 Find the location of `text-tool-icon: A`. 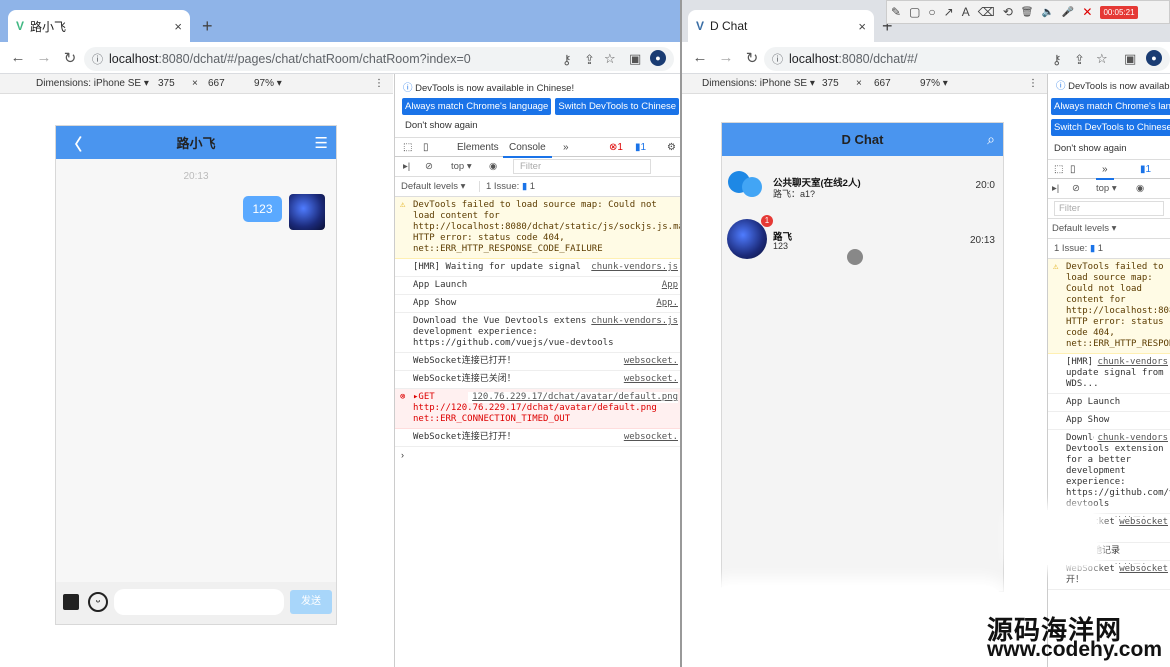

text-tool-icon: A is located at coordinates (966, 12).